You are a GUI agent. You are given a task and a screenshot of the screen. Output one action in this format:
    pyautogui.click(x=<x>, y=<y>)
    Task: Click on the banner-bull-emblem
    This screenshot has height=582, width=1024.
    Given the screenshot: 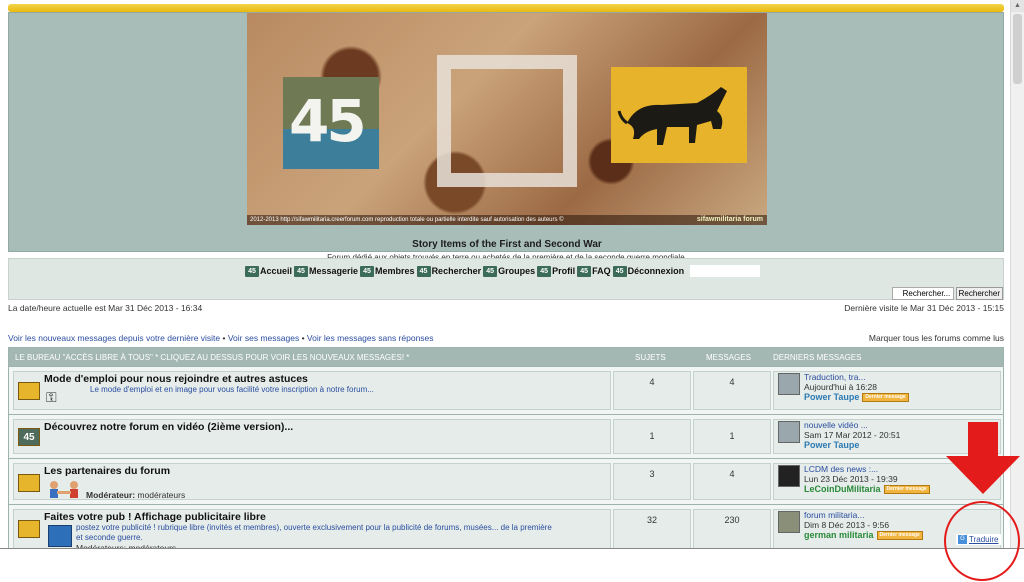 What is the action you would take?
    pyautogui.click(x=679, y=115)
    